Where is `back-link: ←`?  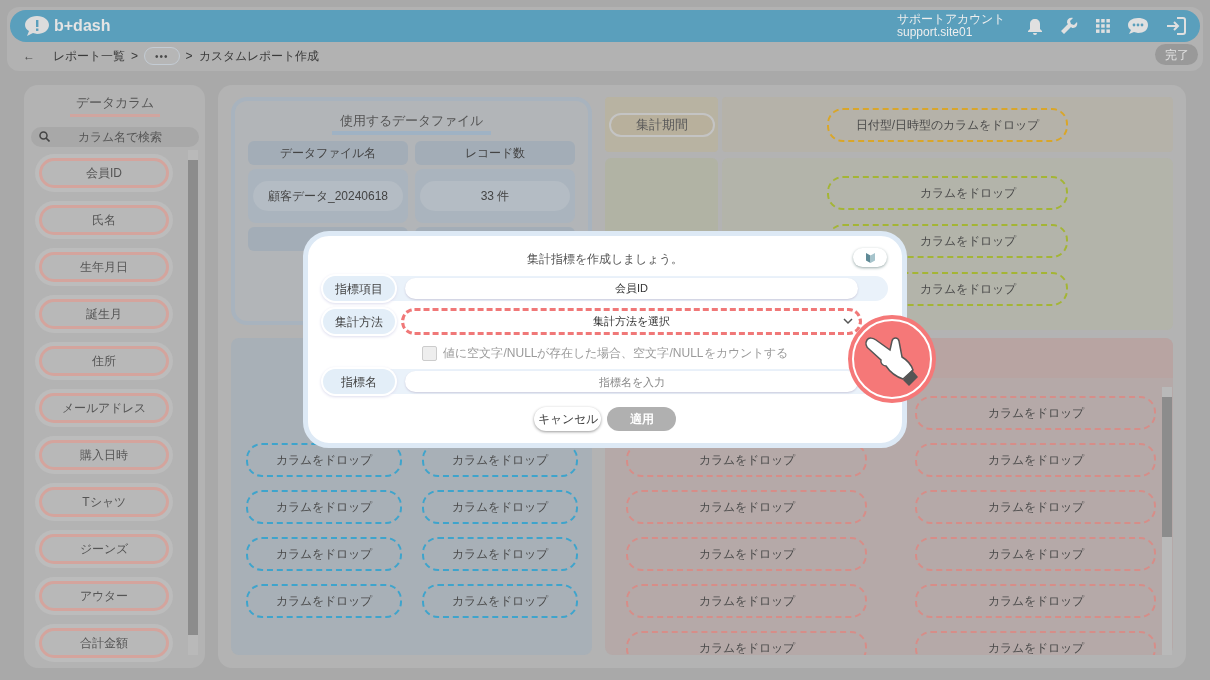 back-link: ← is located at coordinates (29, 56).